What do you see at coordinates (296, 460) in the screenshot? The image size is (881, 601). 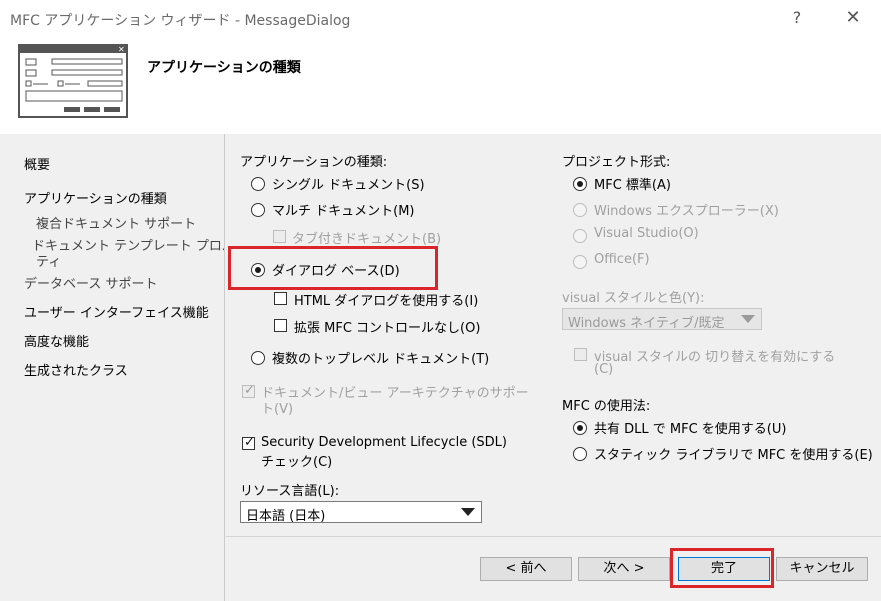 I see `label-sdl-2: チェック(C)` at bounding box center [296, 460].